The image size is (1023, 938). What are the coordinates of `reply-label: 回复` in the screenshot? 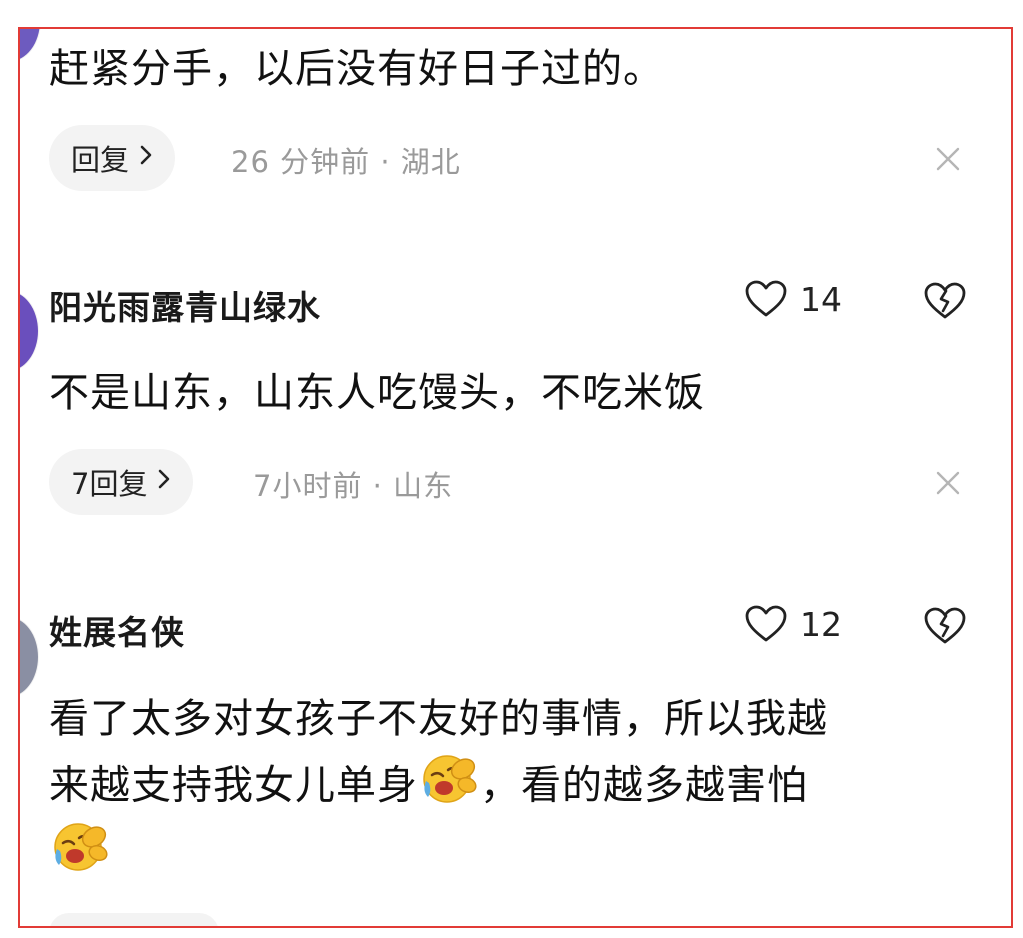 It's located at (100, 160).